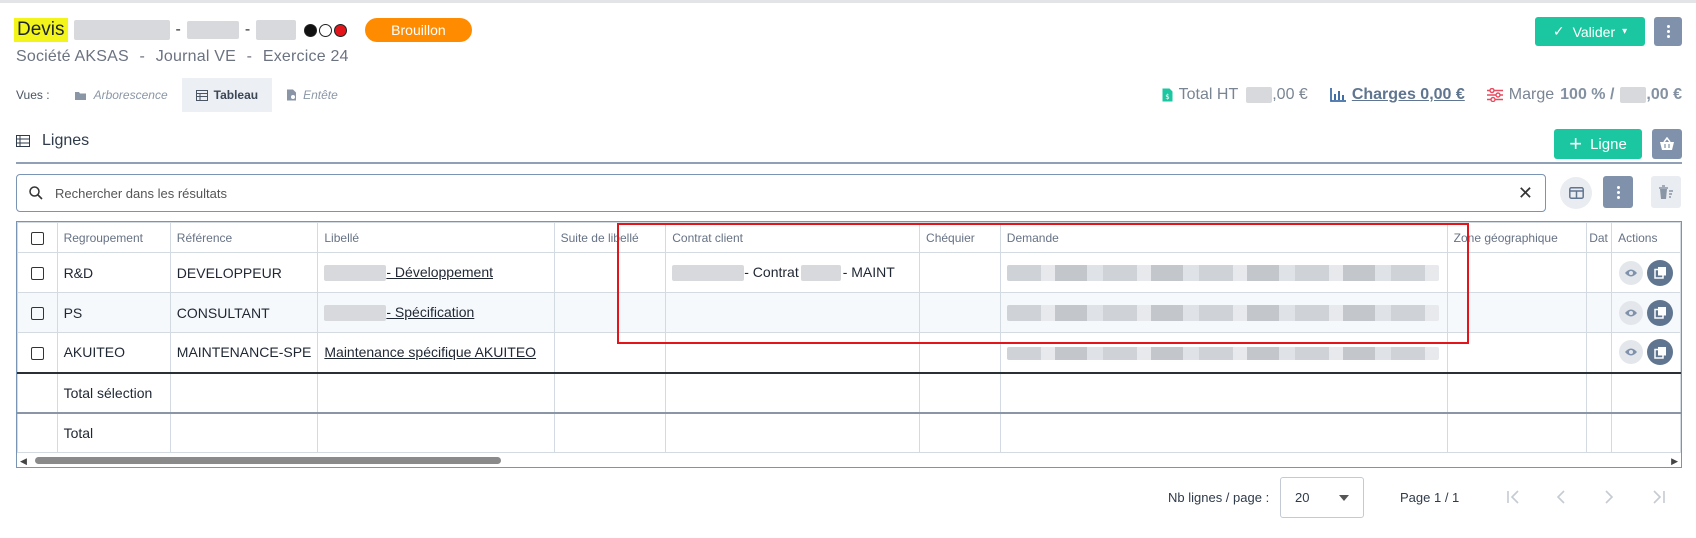  Describe the element at coordinates (1659, 497) in the screenshot. I see `last-page-icon` at that location.